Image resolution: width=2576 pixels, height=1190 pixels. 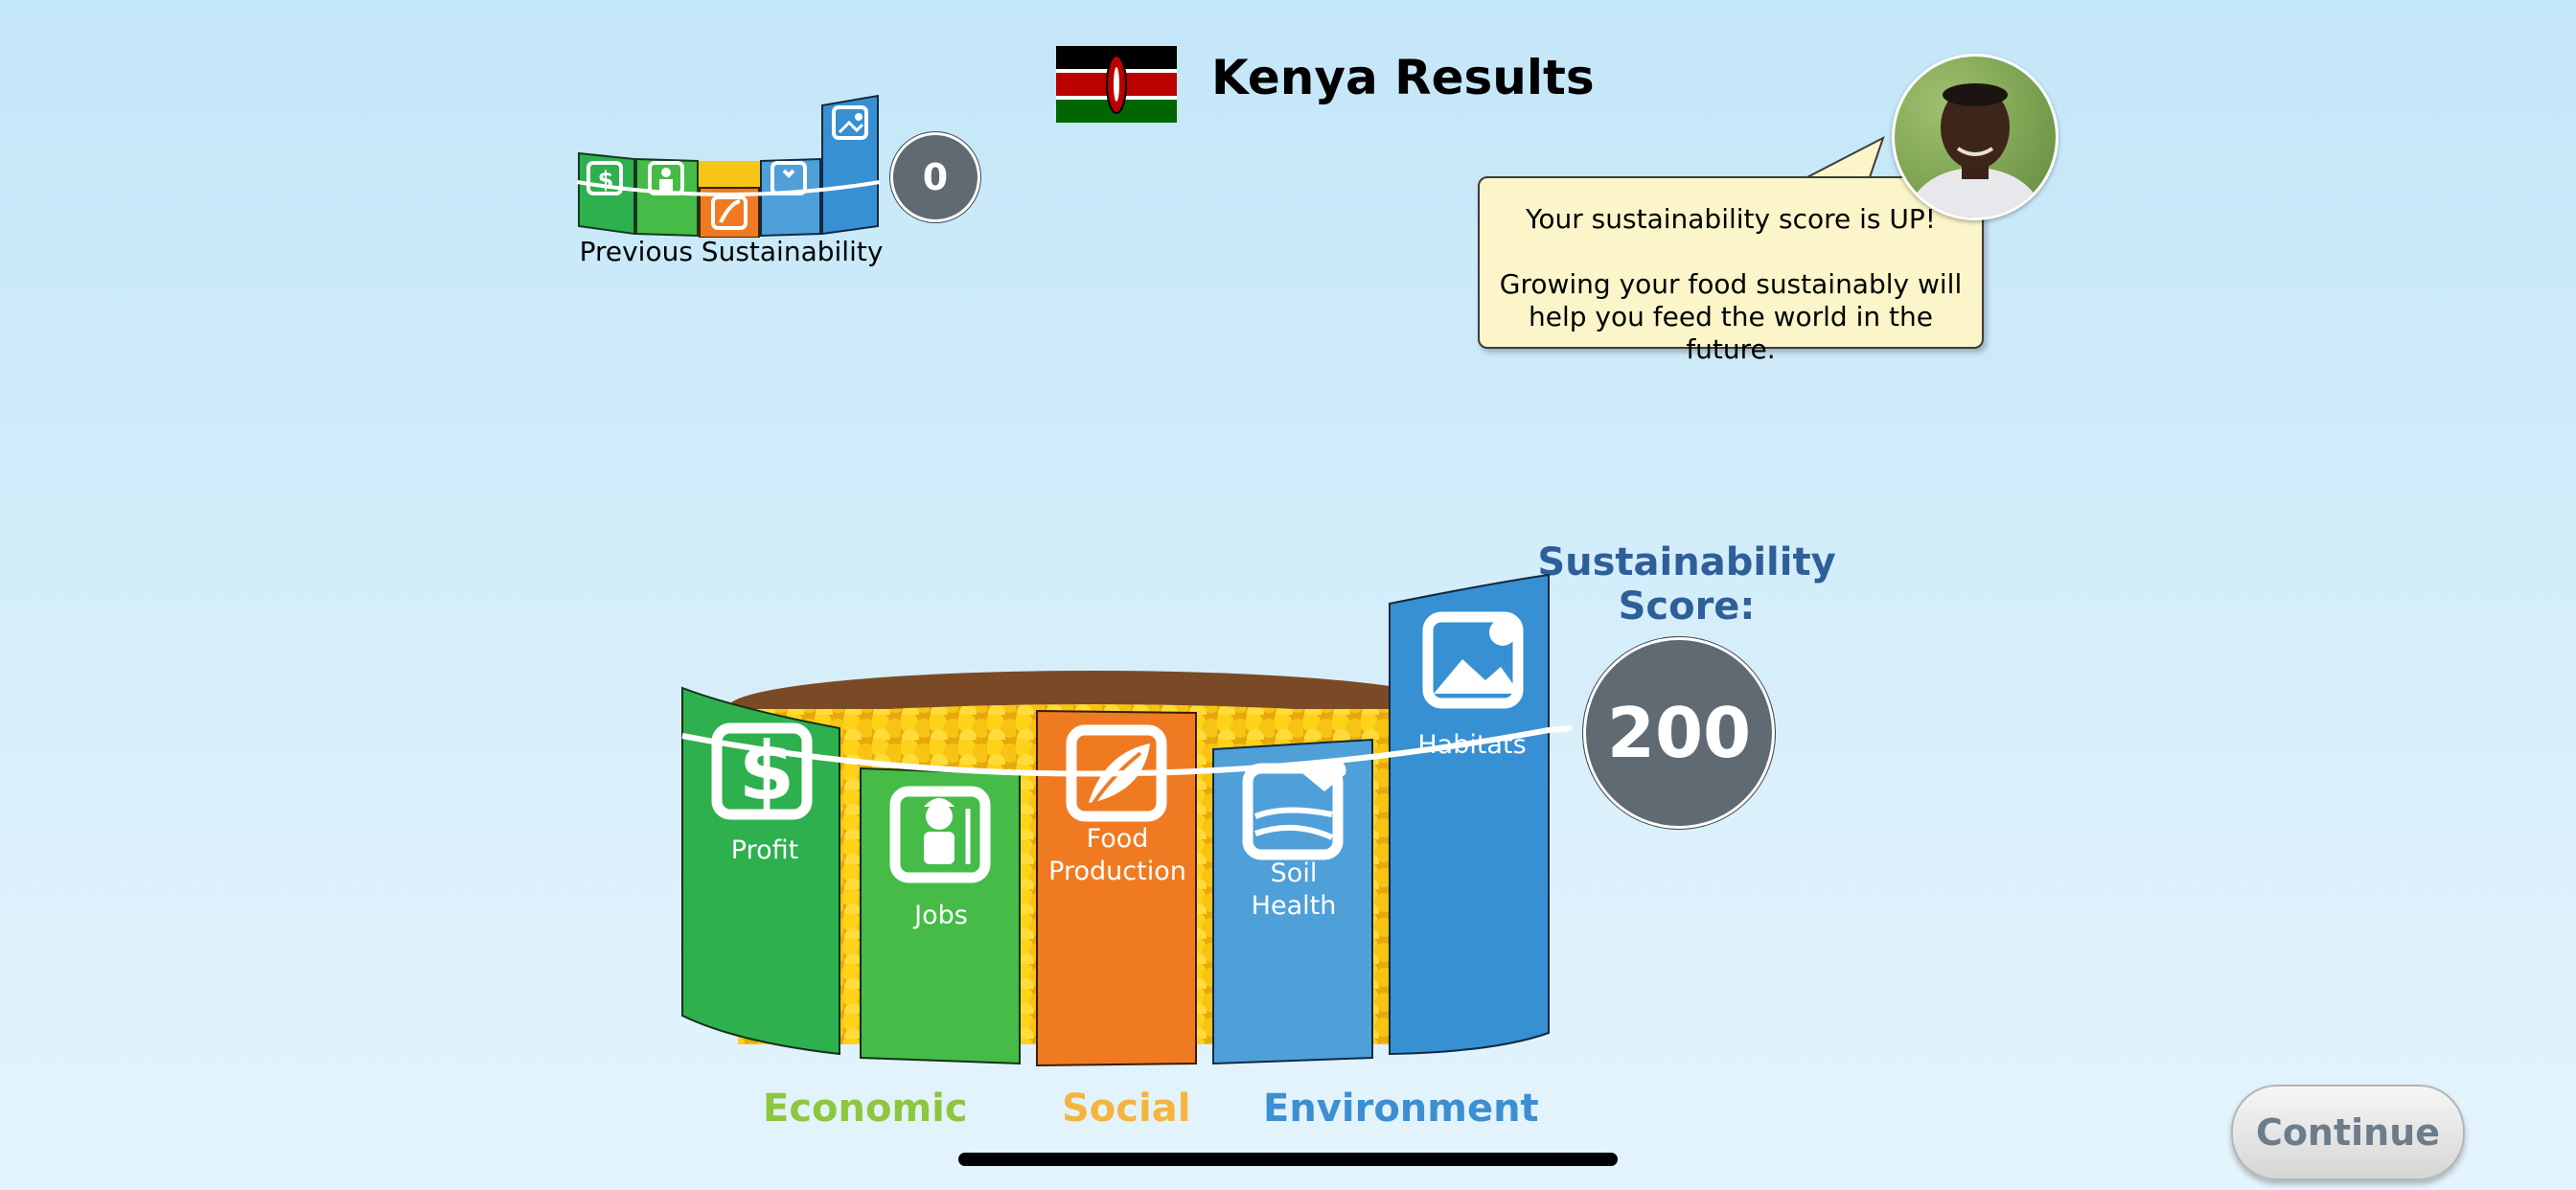 I want to click on category-environment: Environment, so click(x=1401, y=1109).